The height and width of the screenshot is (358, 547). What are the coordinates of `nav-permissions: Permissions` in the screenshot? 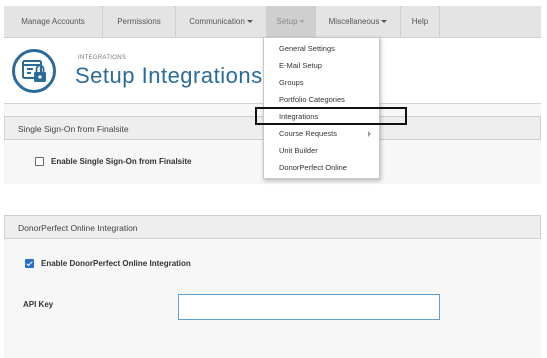 It's located at (139, 21).